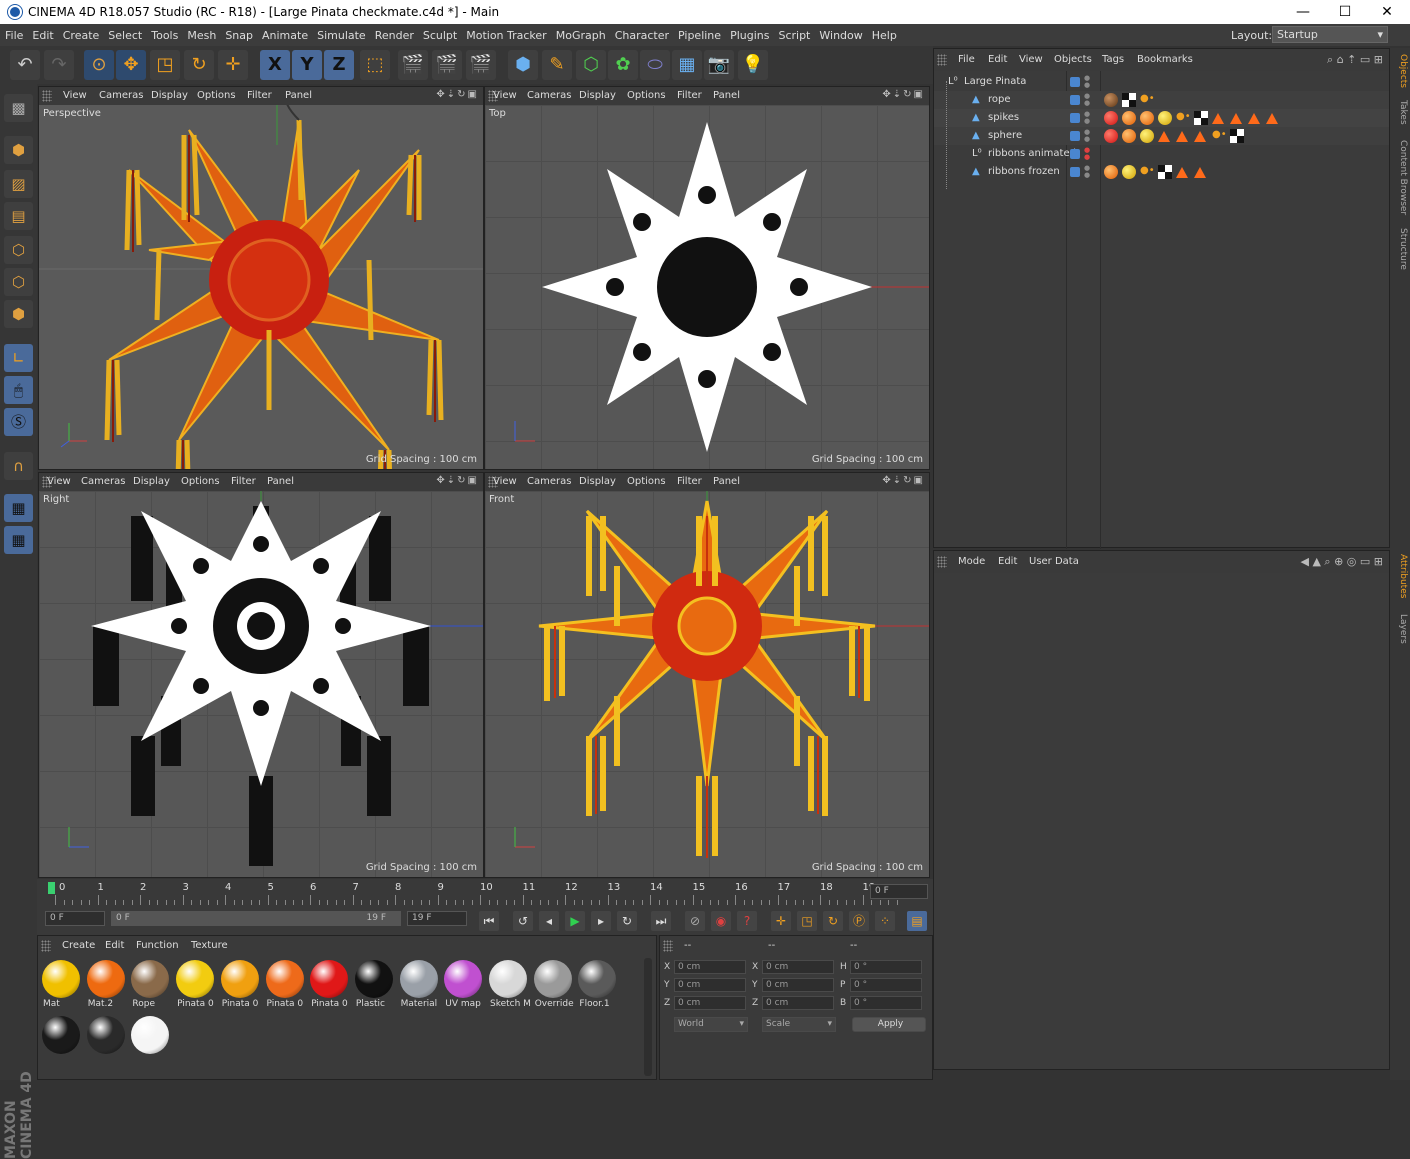 The height and width of the screenshot is (1159, 1410). Describe the element at coordinates (1400, 112) in the screenshot. I see `tab-takes: Takes` at that location.